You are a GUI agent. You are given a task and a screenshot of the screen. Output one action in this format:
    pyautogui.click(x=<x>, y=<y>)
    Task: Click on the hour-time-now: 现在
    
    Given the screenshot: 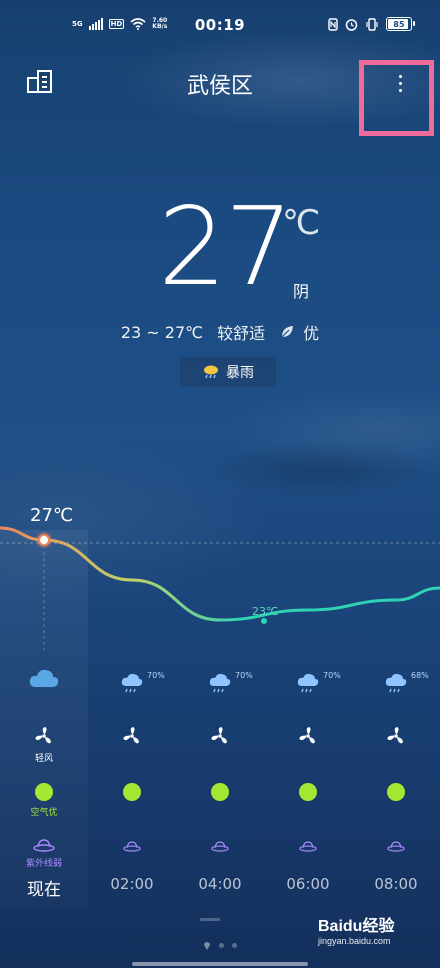 What is the action you would take?
    pyautogui.click(x=44, y=888)
    